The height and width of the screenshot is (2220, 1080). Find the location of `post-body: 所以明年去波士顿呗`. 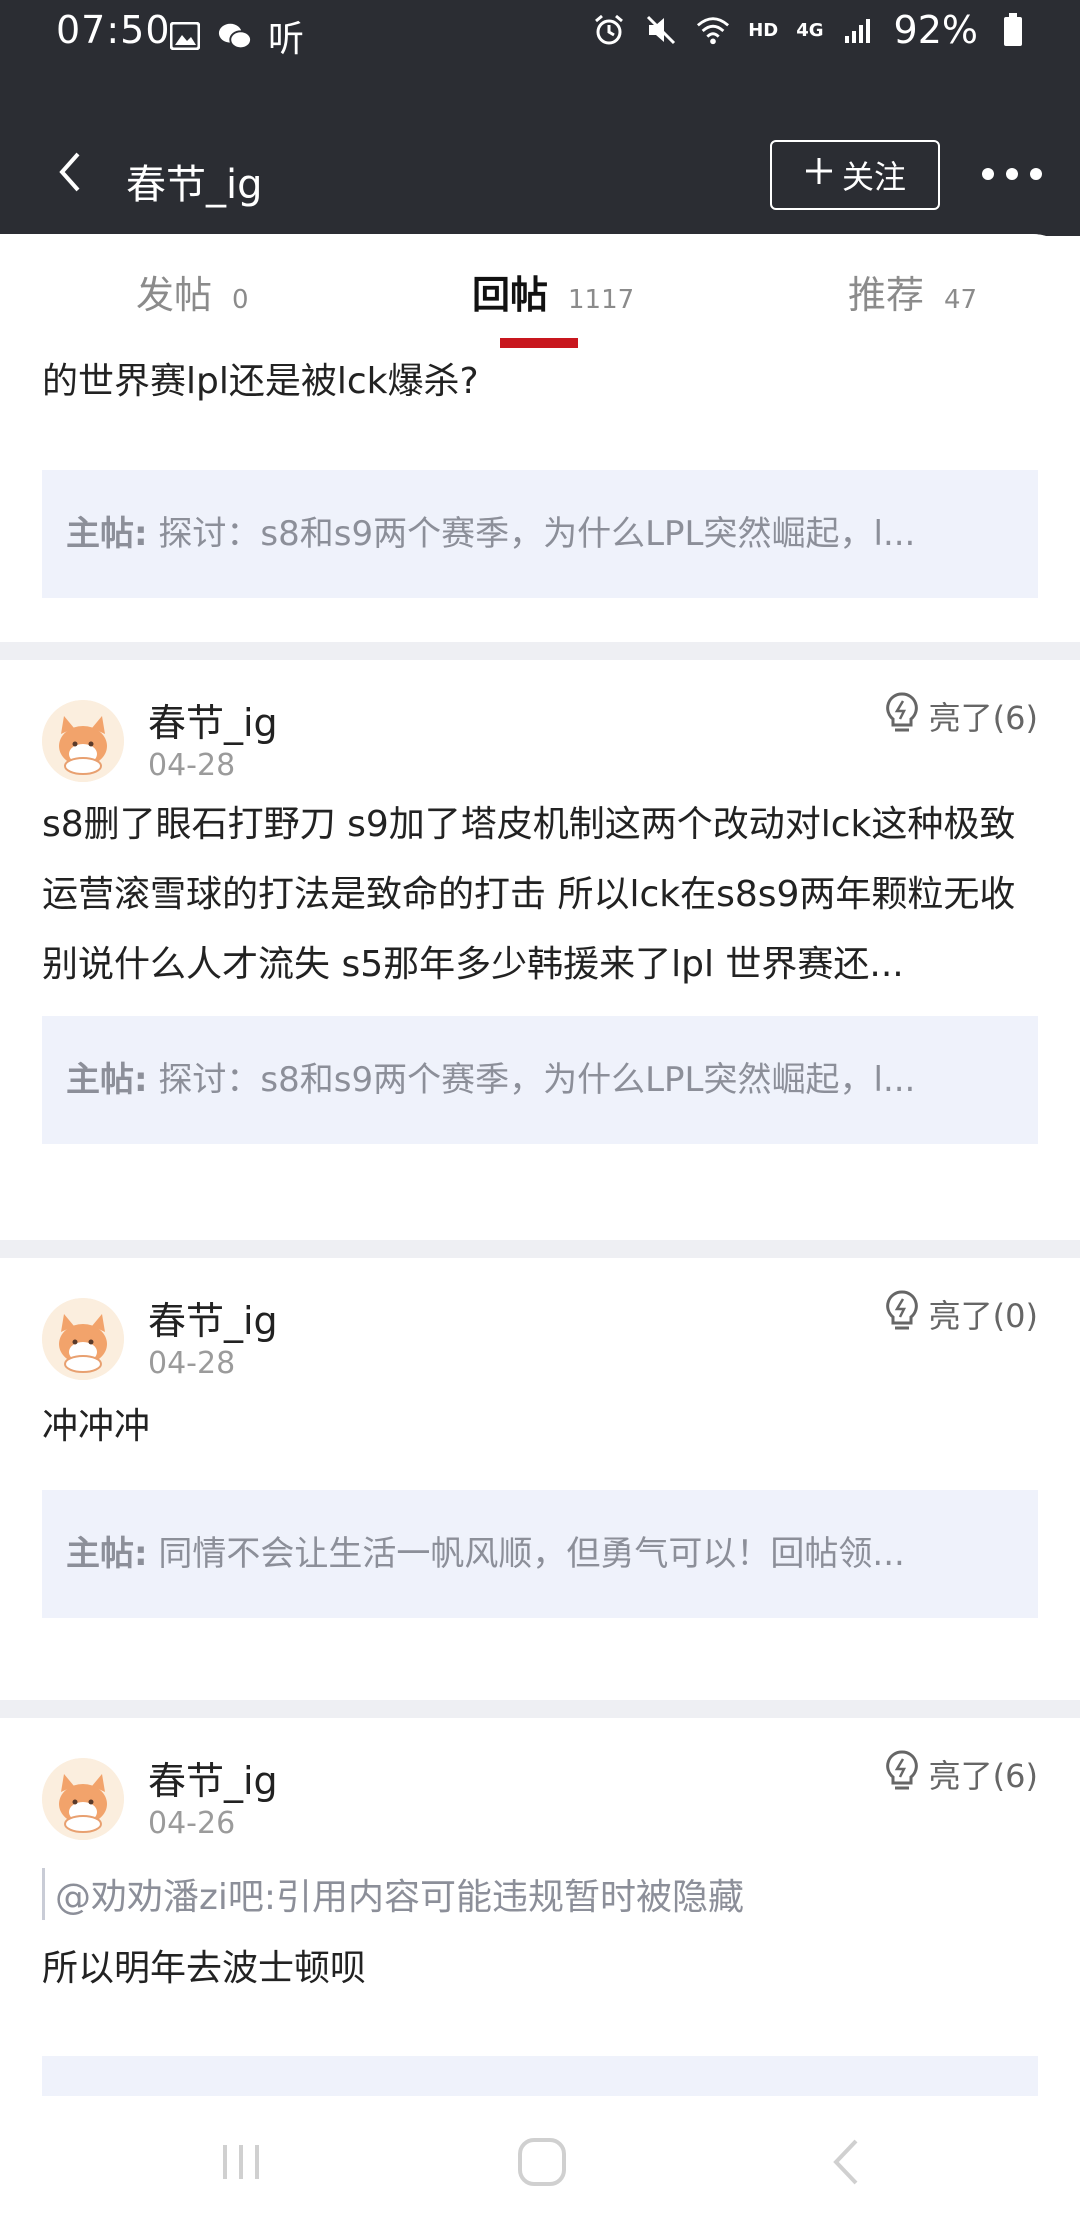

post-body: 所以明年去波士顿呗 is located at coordinates (540, 1969).